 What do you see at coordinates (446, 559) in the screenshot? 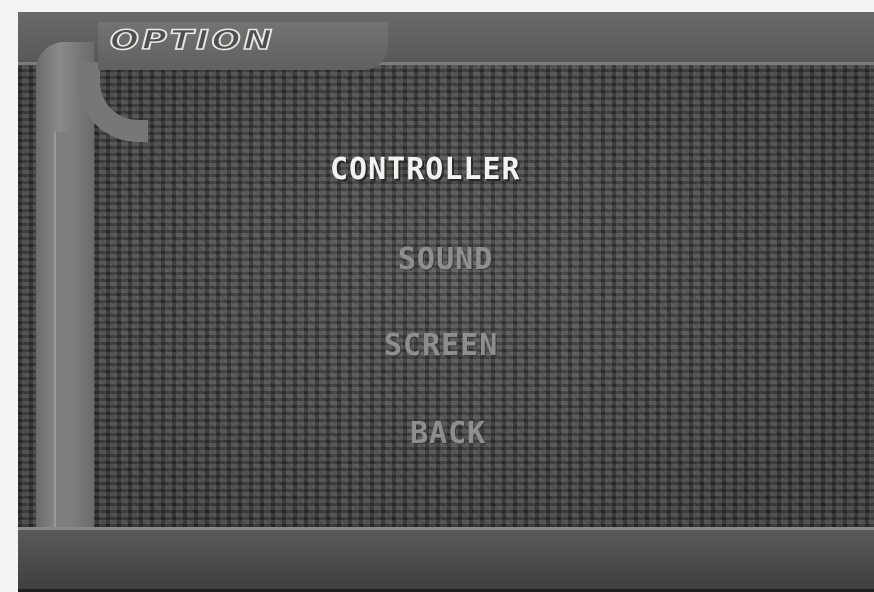
I see `bottom-info-bar` at bounding box center [446, 559].